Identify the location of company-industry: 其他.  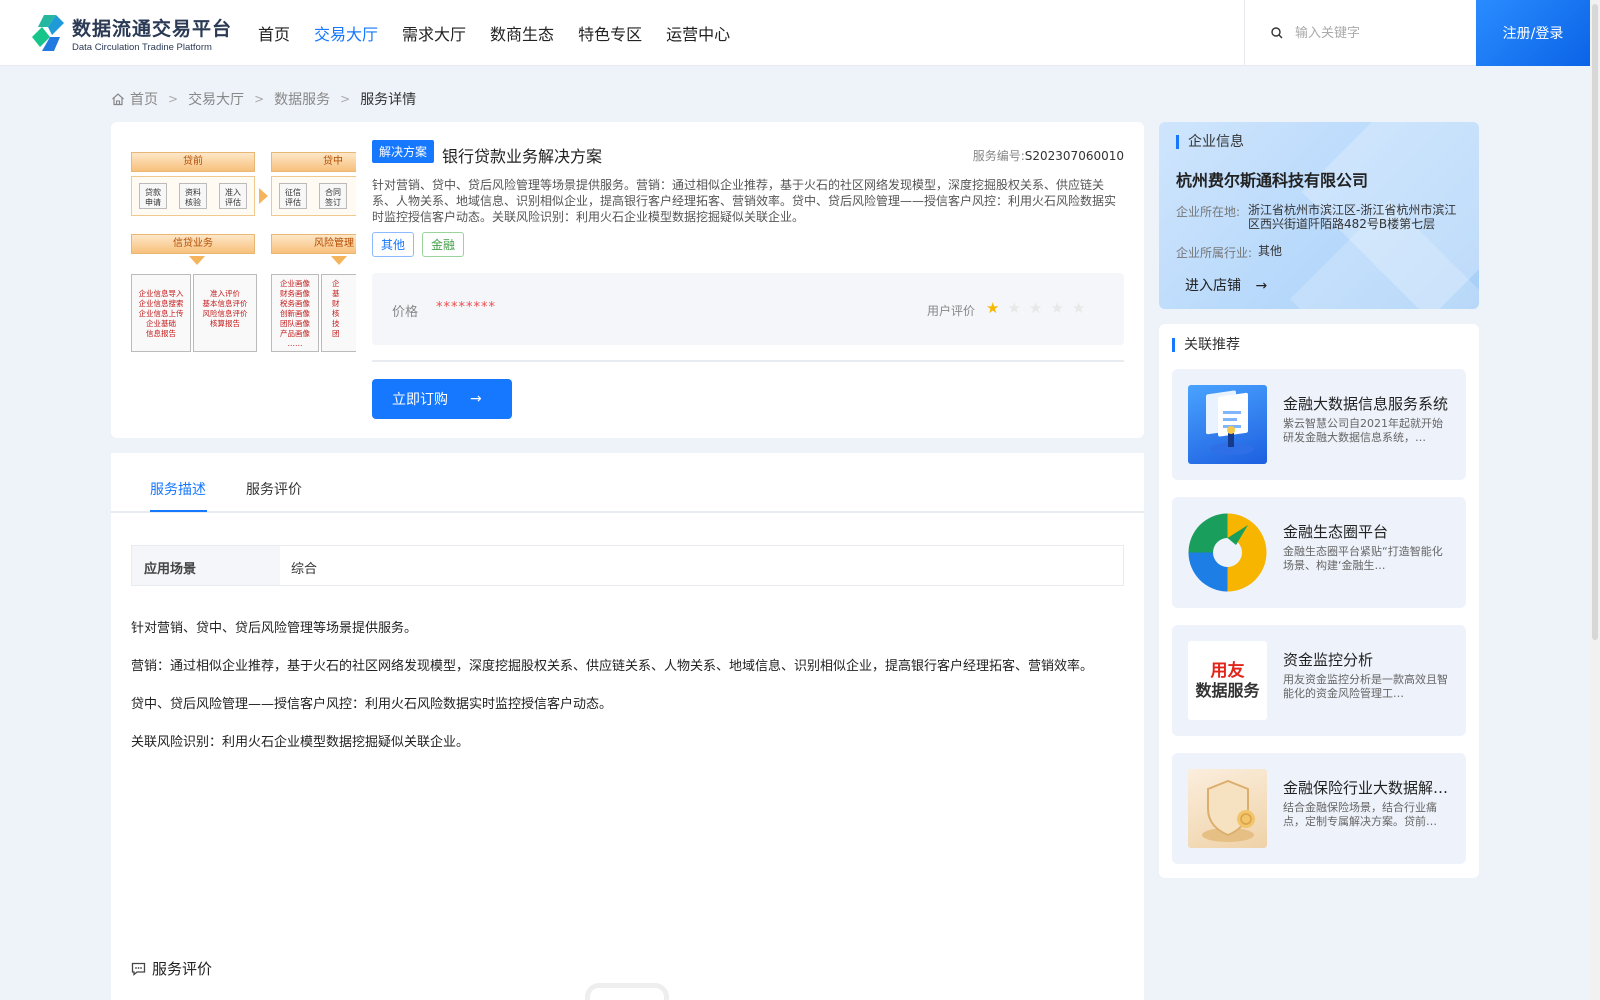
(1270, 251).